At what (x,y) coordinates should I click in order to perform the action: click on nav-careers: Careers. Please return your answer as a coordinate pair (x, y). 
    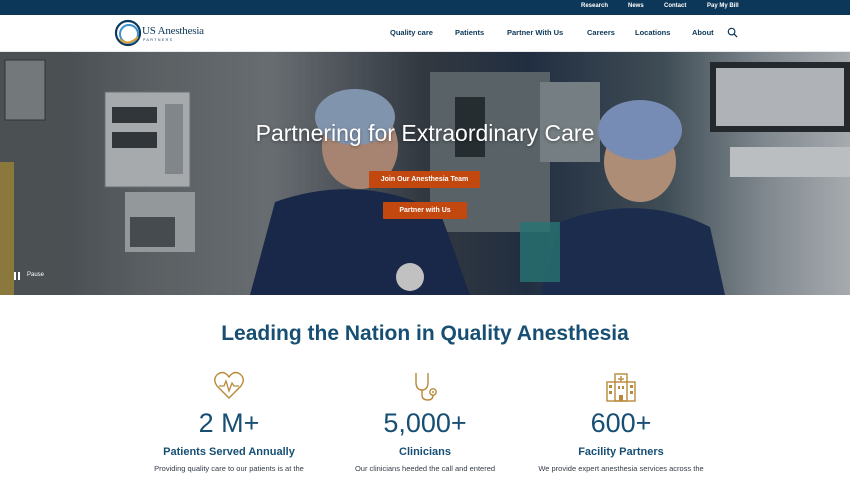
    Looking at the image, I should click on (601, 32).